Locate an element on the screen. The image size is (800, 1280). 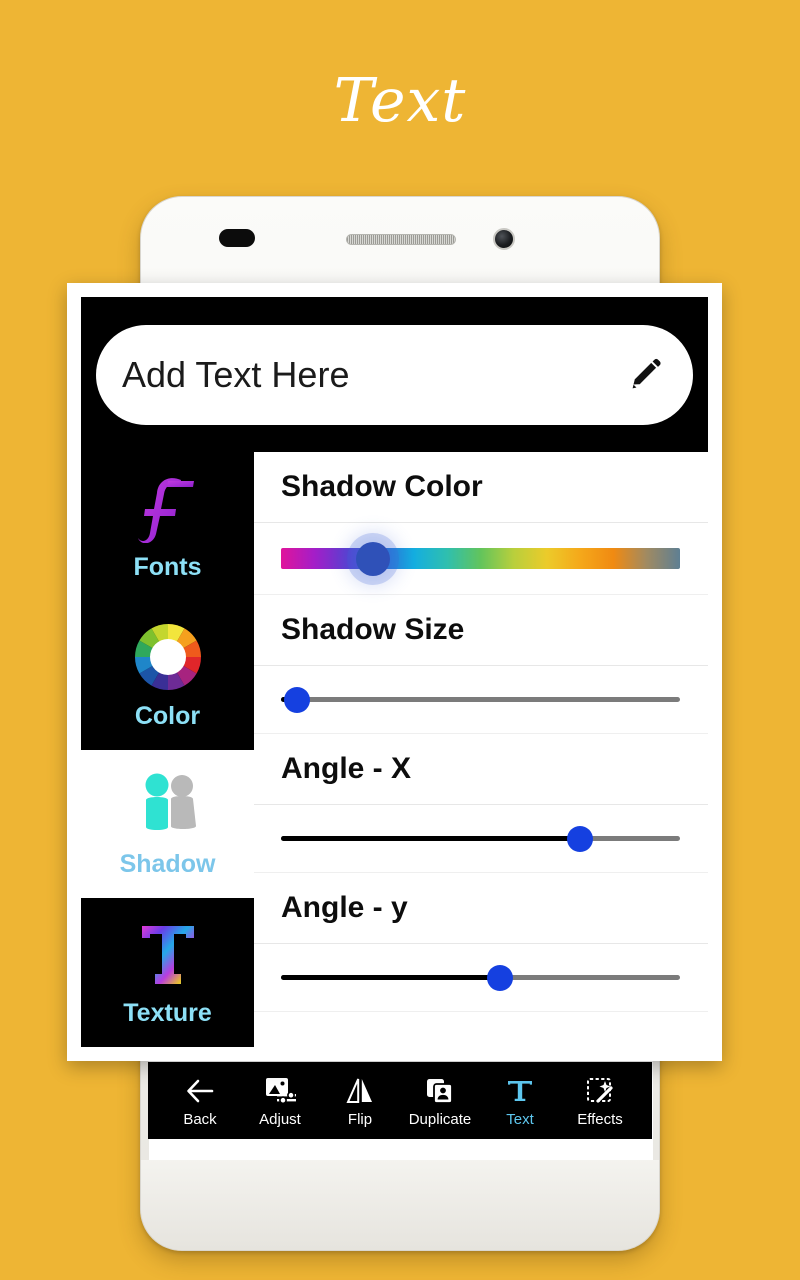
sidebar-item-color: Color is located at coordinates (167, 675).